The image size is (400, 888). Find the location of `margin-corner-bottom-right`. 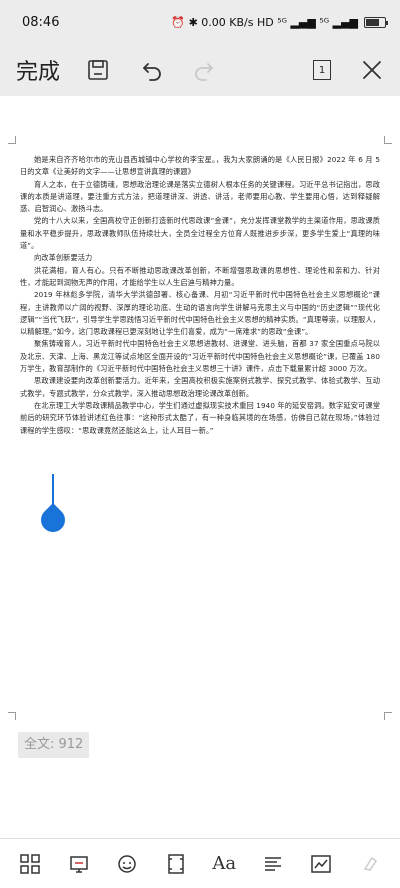

margin-corner-bottom-right is located at coordinates (388, 716).